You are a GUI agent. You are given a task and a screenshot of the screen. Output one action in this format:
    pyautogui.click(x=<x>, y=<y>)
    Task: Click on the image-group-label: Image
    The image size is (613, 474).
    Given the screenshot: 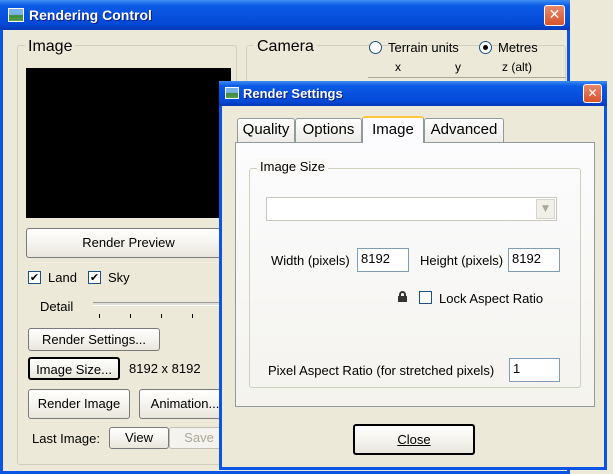 What is the action you would take?
    pyautogui.click(x=50, y=47)
    